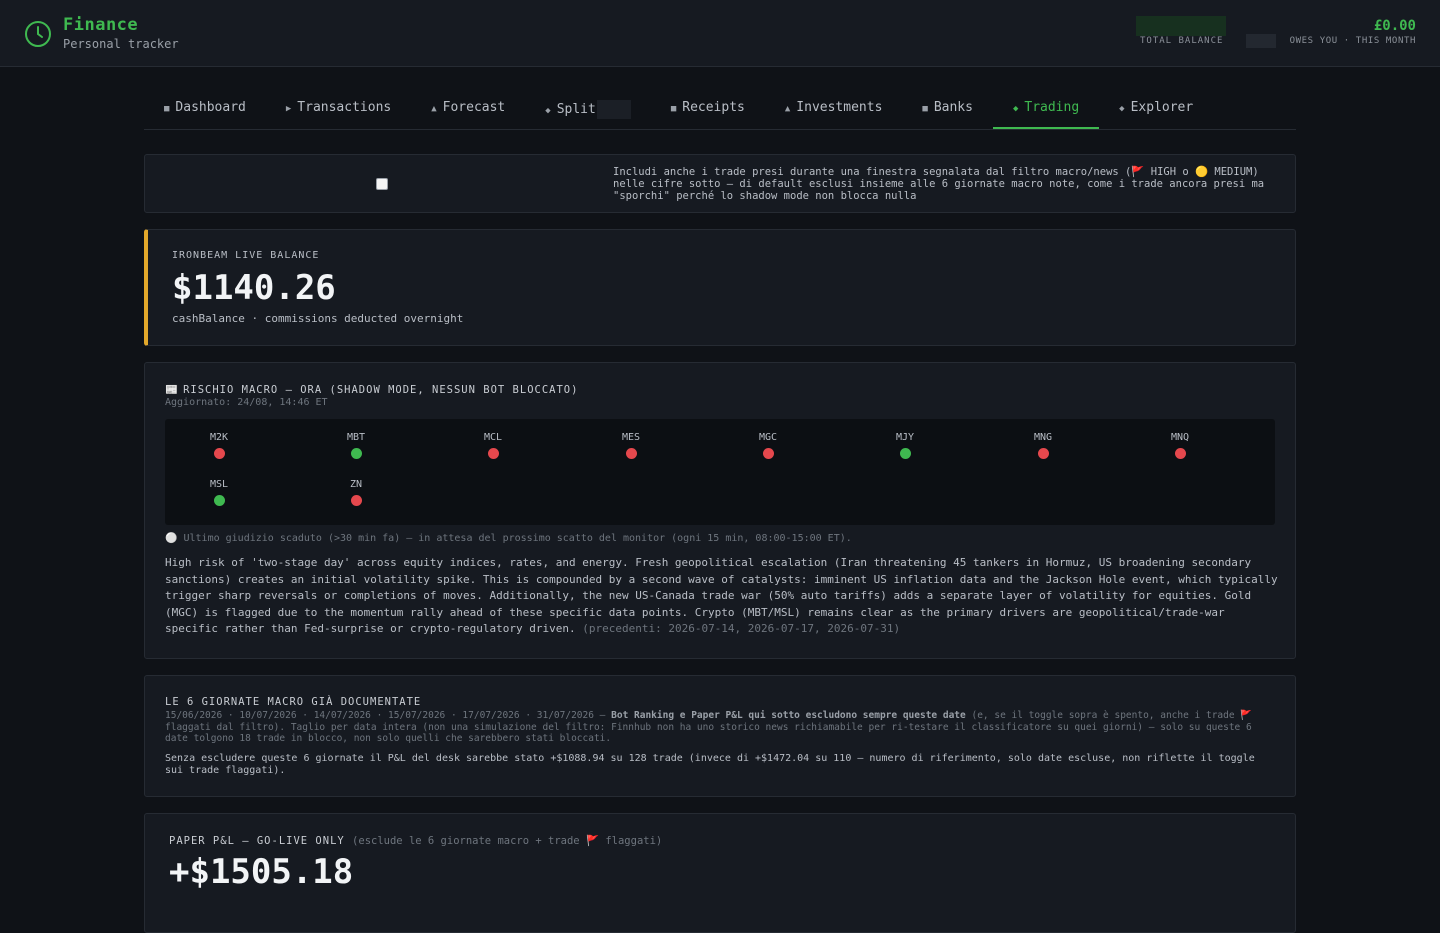 The width and height of the screenshot is (1440, 933). What do you see at coordinates (631, 445) in the screenshot?
I see `instrument-mes: MES` at bounding box center [631, 445].